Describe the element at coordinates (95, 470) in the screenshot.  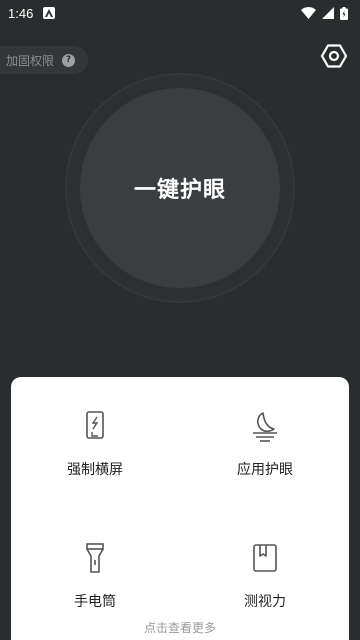
I see `feature-label: 强制横屏` at that location.